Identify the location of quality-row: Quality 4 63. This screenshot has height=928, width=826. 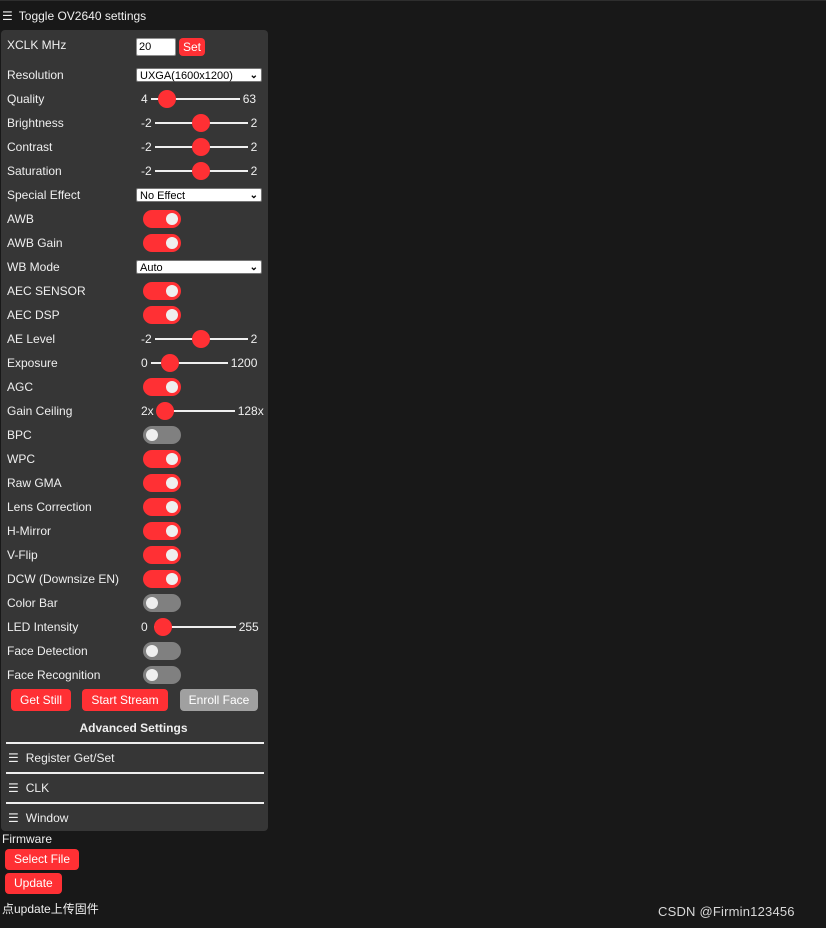
(136, 99).